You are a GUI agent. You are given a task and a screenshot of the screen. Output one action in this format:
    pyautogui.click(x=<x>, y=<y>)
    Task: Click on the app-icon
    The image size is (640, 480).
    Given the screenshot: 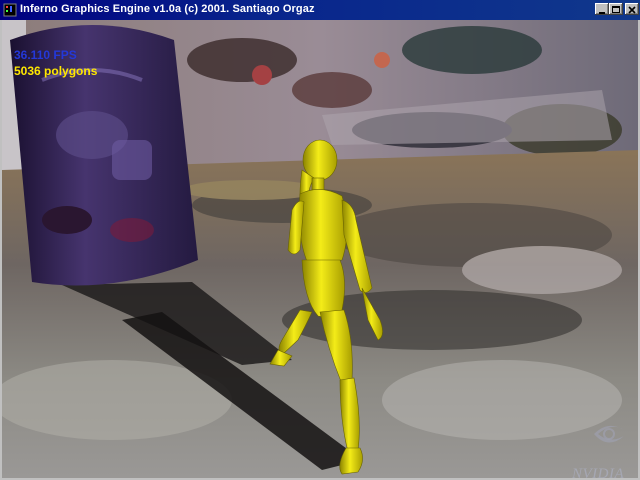 What is the action you would take?
    pyautogui.click(x=10, y=10)
    